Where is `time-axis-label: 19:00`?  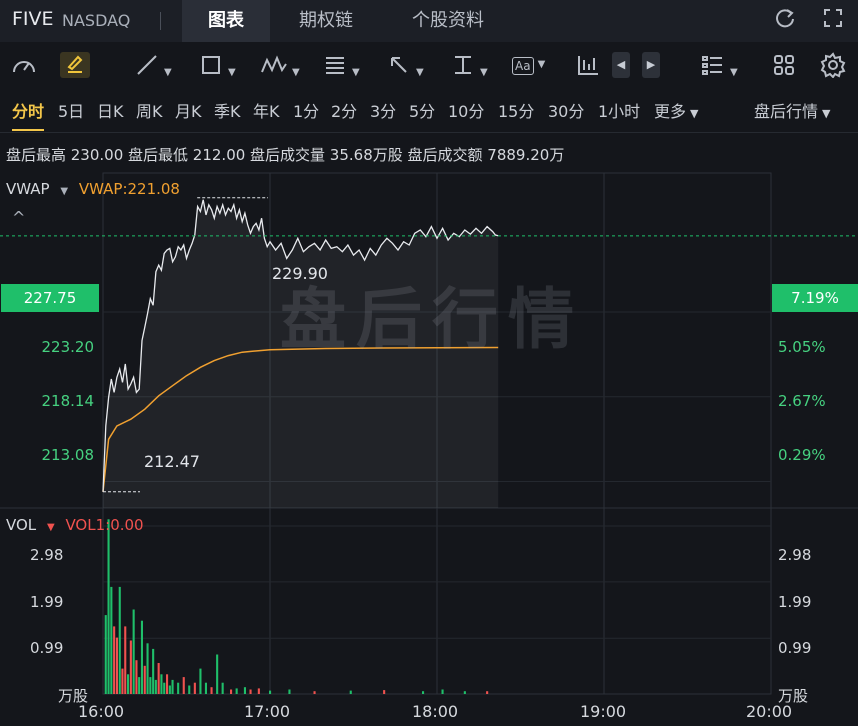
time-axis-label: 19:00 is located at coordinates (603, 711).